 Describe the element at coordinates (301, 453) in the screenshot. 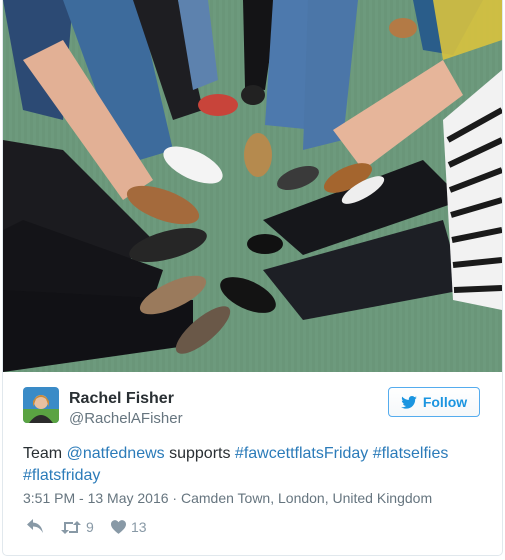

I see `hashtag-link: #fawcettflatsFriday` at that location.